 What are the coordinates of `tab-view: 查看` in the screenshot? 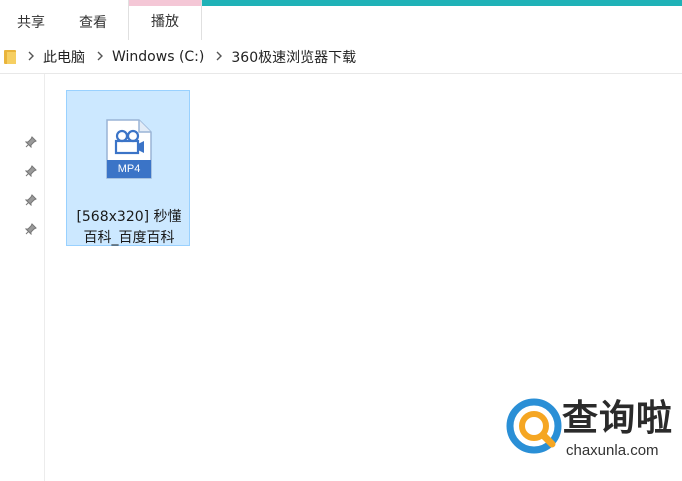 It's located at (93, 25).